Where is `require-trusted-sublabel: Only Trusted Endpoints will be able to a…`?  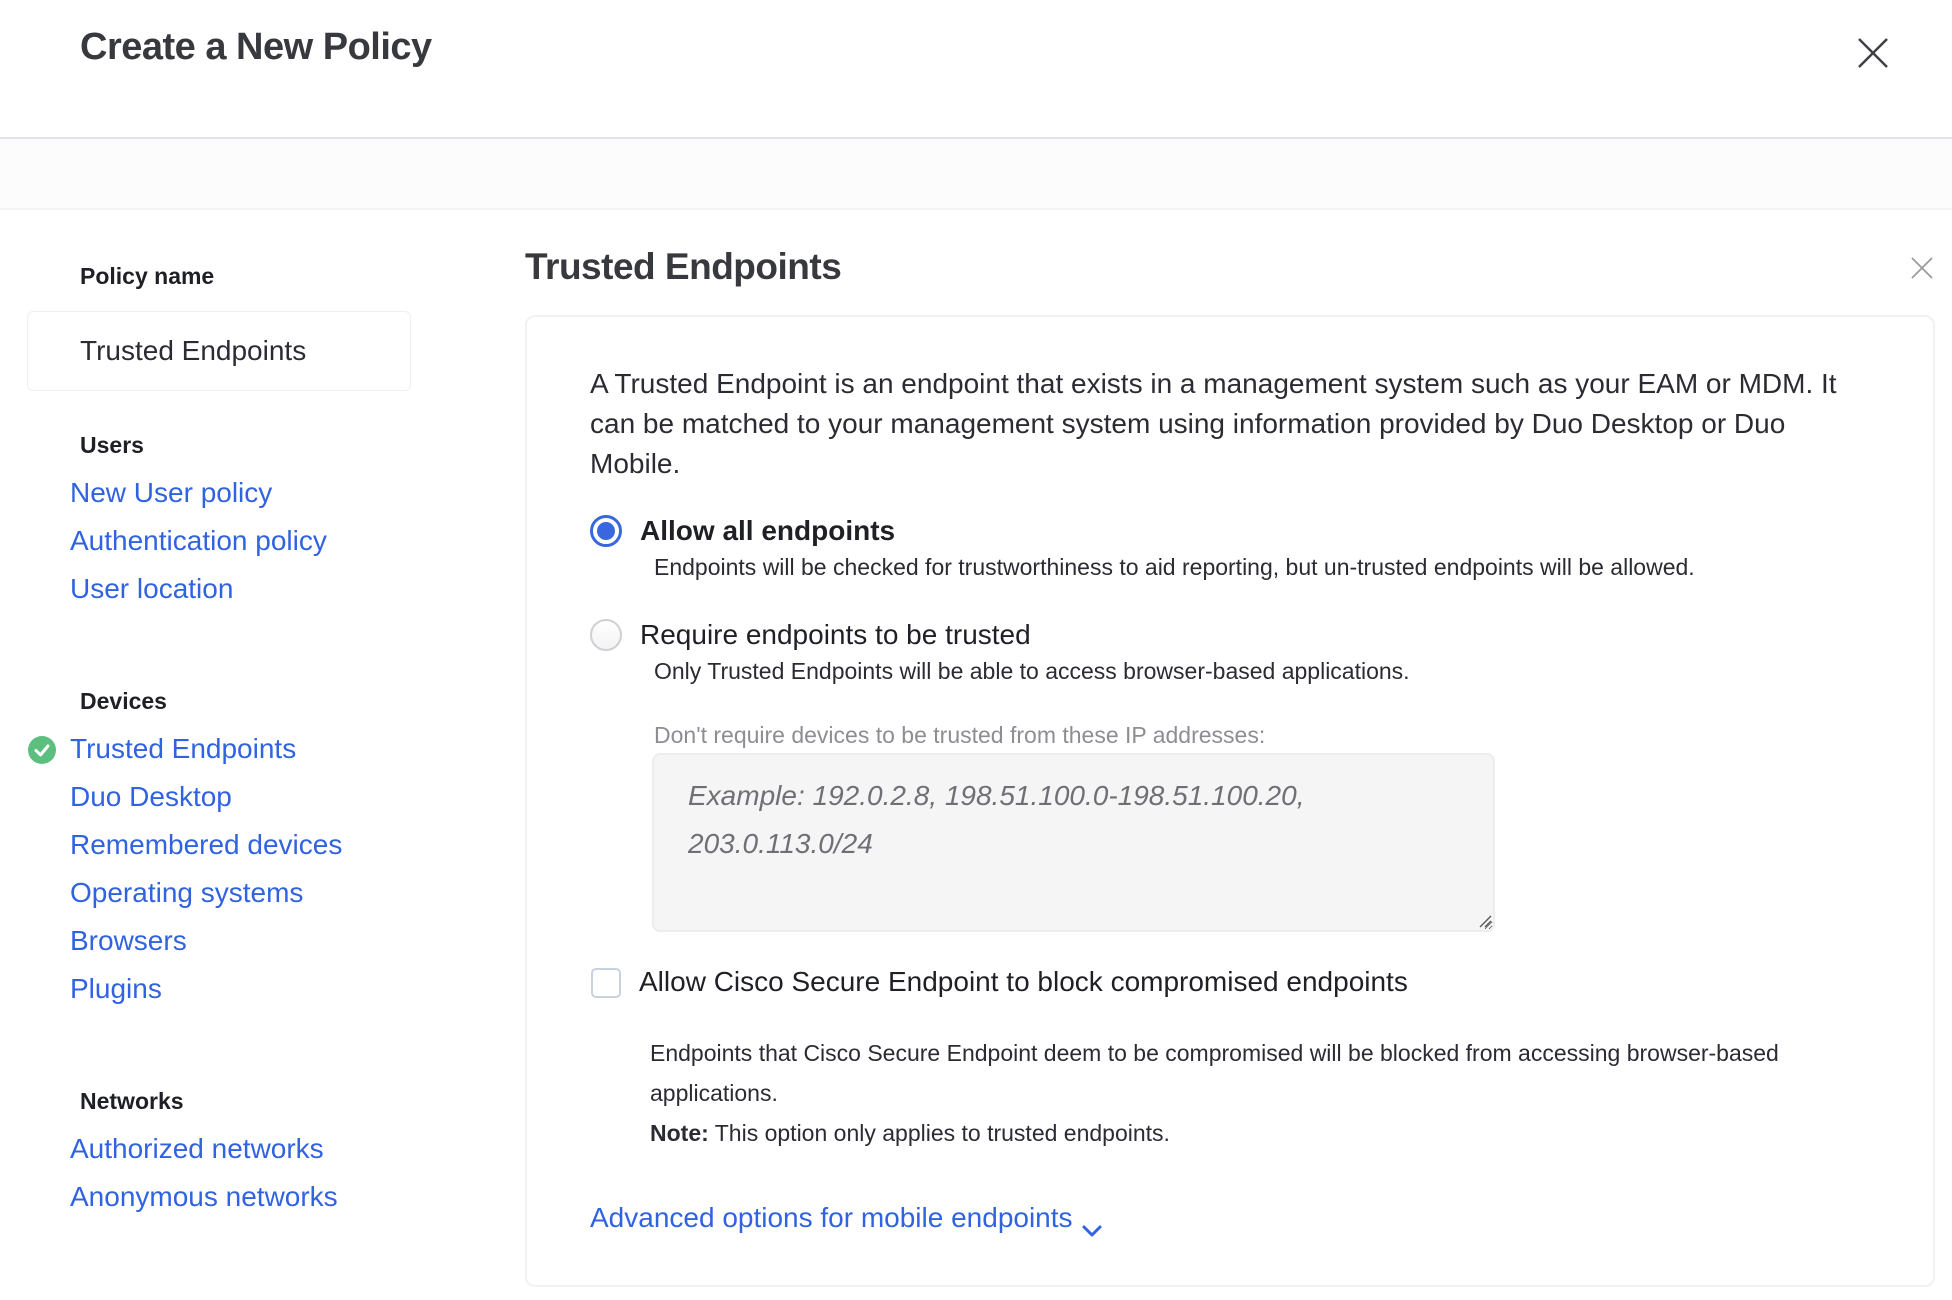 require-trusted-sublabel: Only Trusted Endpoints will be able to a… is located at coordinates (1032, 671).